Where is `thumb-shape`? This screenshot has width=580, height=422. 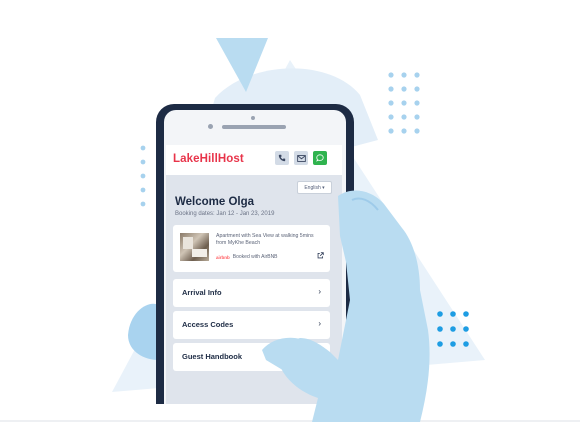
thumb-shape is located at coordinates (300, 361).